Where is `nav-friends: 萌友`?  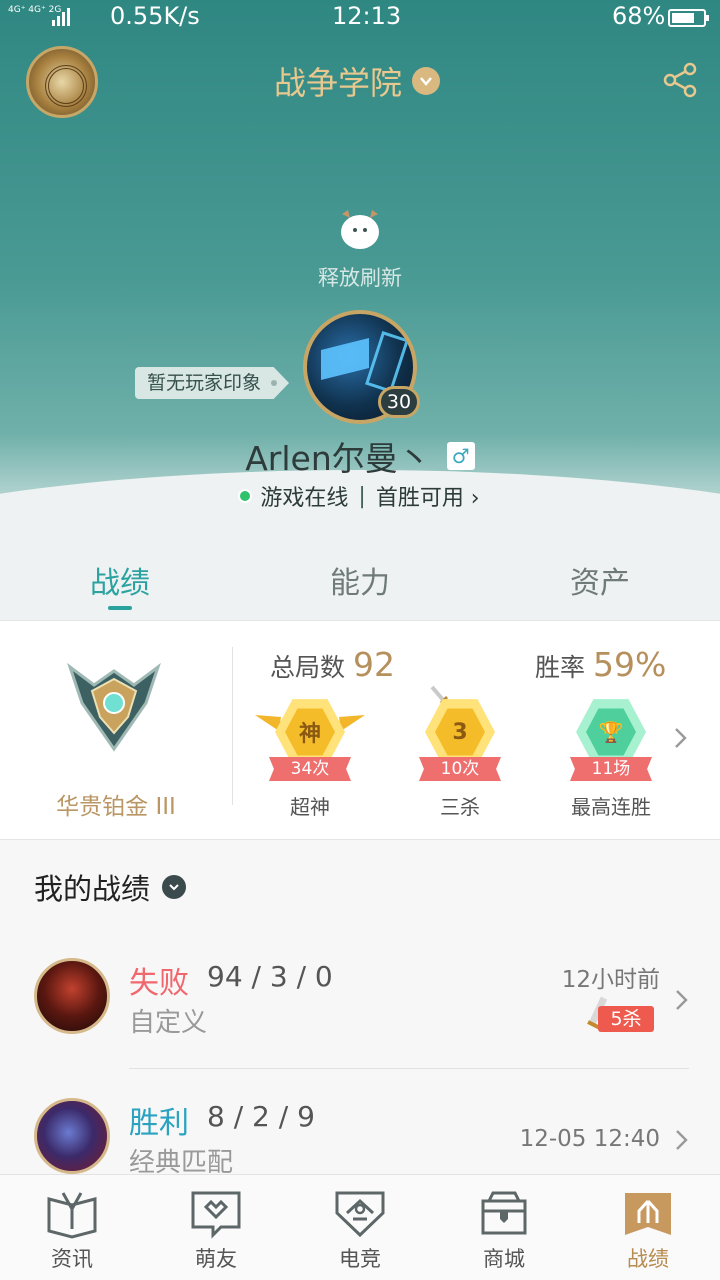
nav-friends: 萌友 is located at coordinates (216, 1231).